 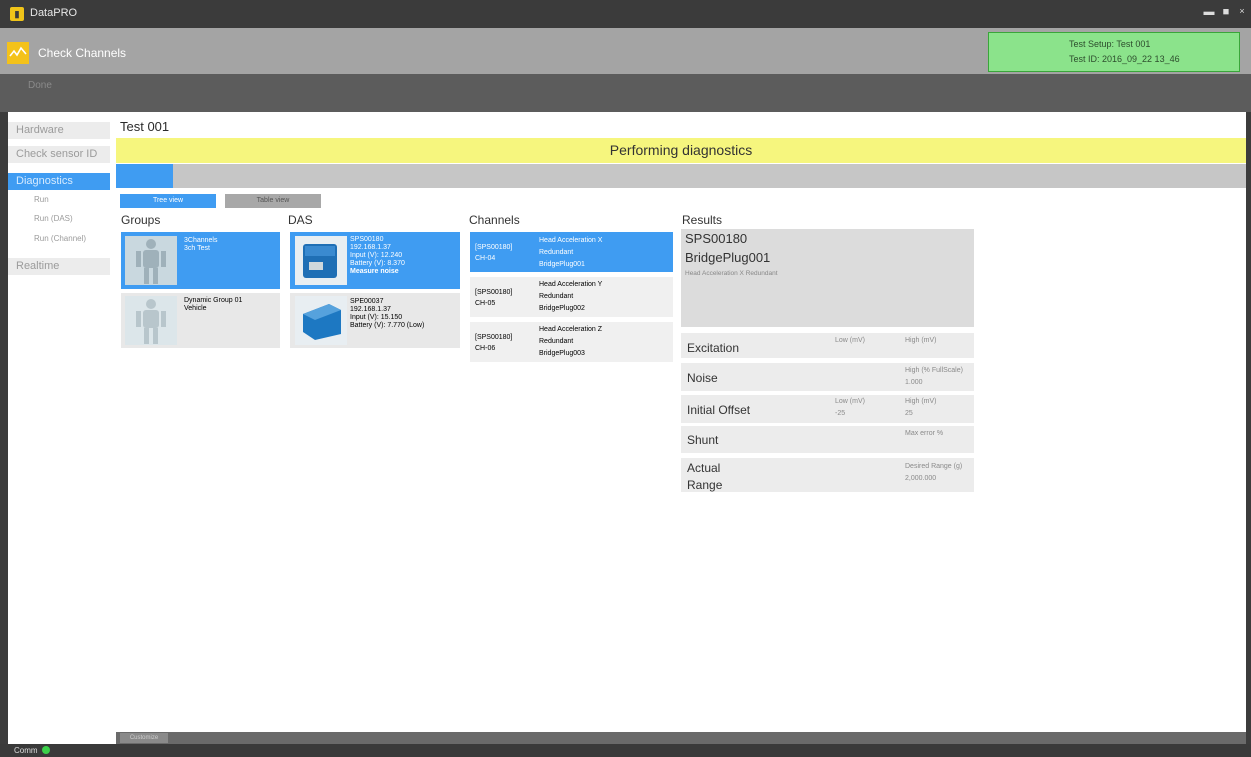 What do you see at coordinates (59, 266) in the screenshot?
I see `sidebar-item-realtime: Realtime` at bounding box center [59, 266].